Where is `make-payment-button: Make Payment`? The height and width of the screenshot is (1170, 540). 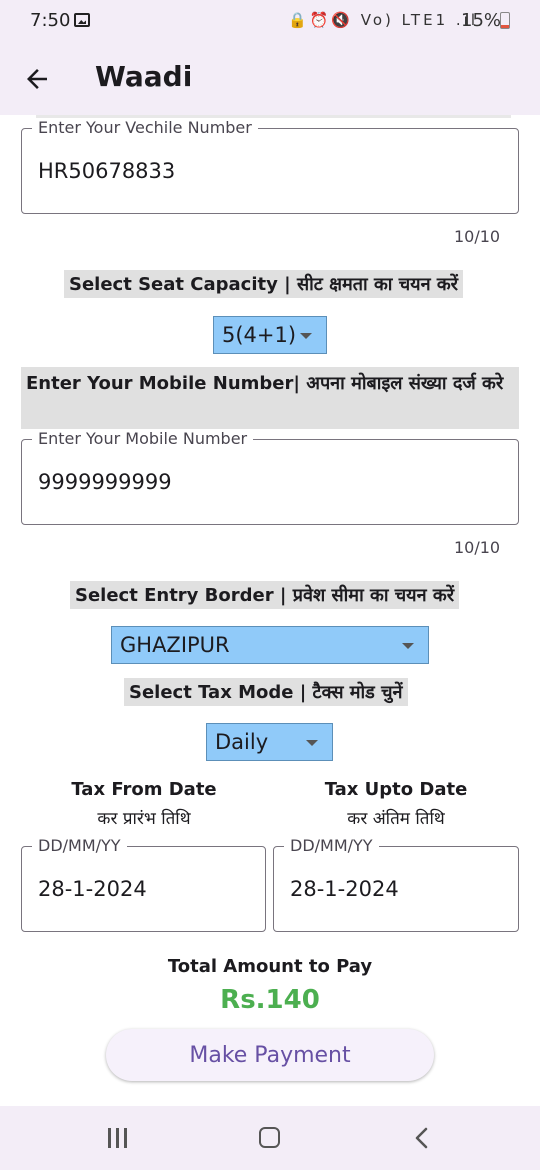
make-payment-button: Make Payment is located at coordinates (270, 1055).